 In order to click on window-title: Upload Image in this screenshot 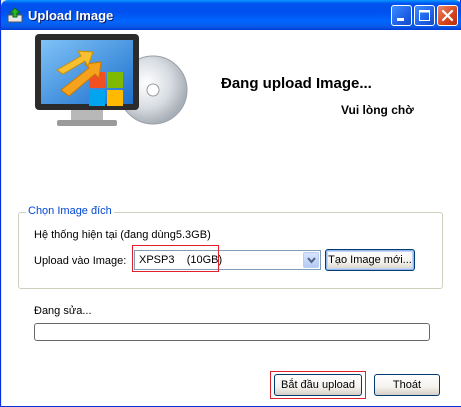, I will do `click(71, 15)`.